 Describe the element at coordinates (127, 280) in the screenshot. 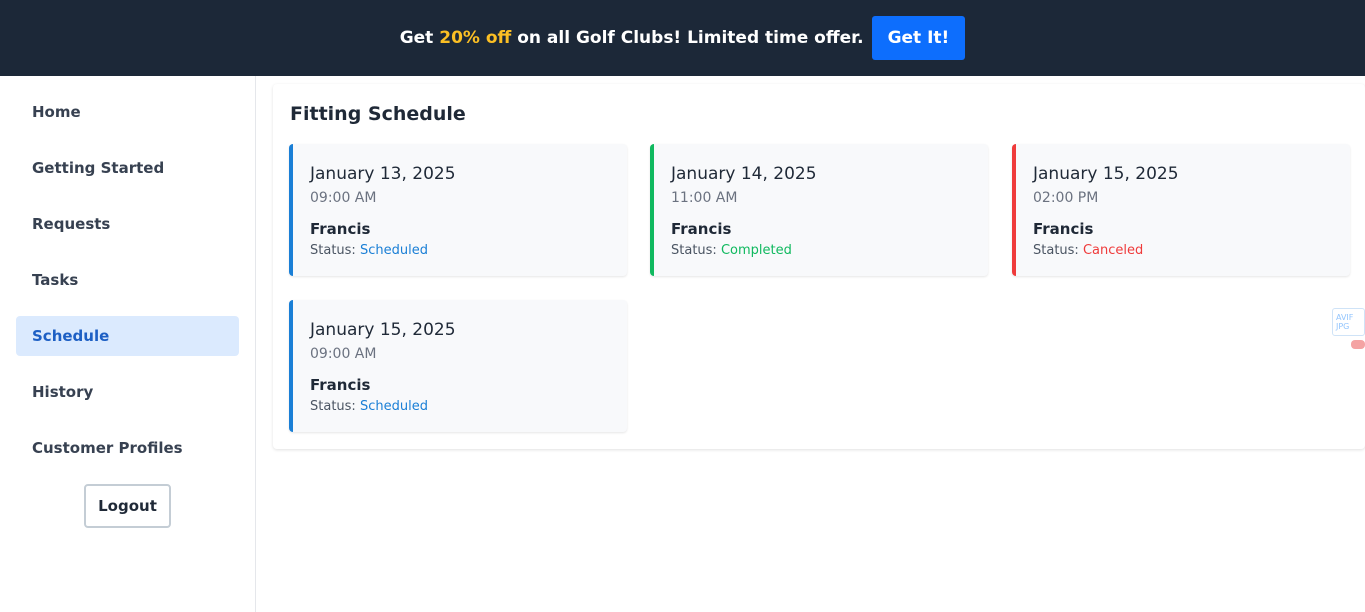

I see `sidebar-item-tasks: Tasks` at that location.